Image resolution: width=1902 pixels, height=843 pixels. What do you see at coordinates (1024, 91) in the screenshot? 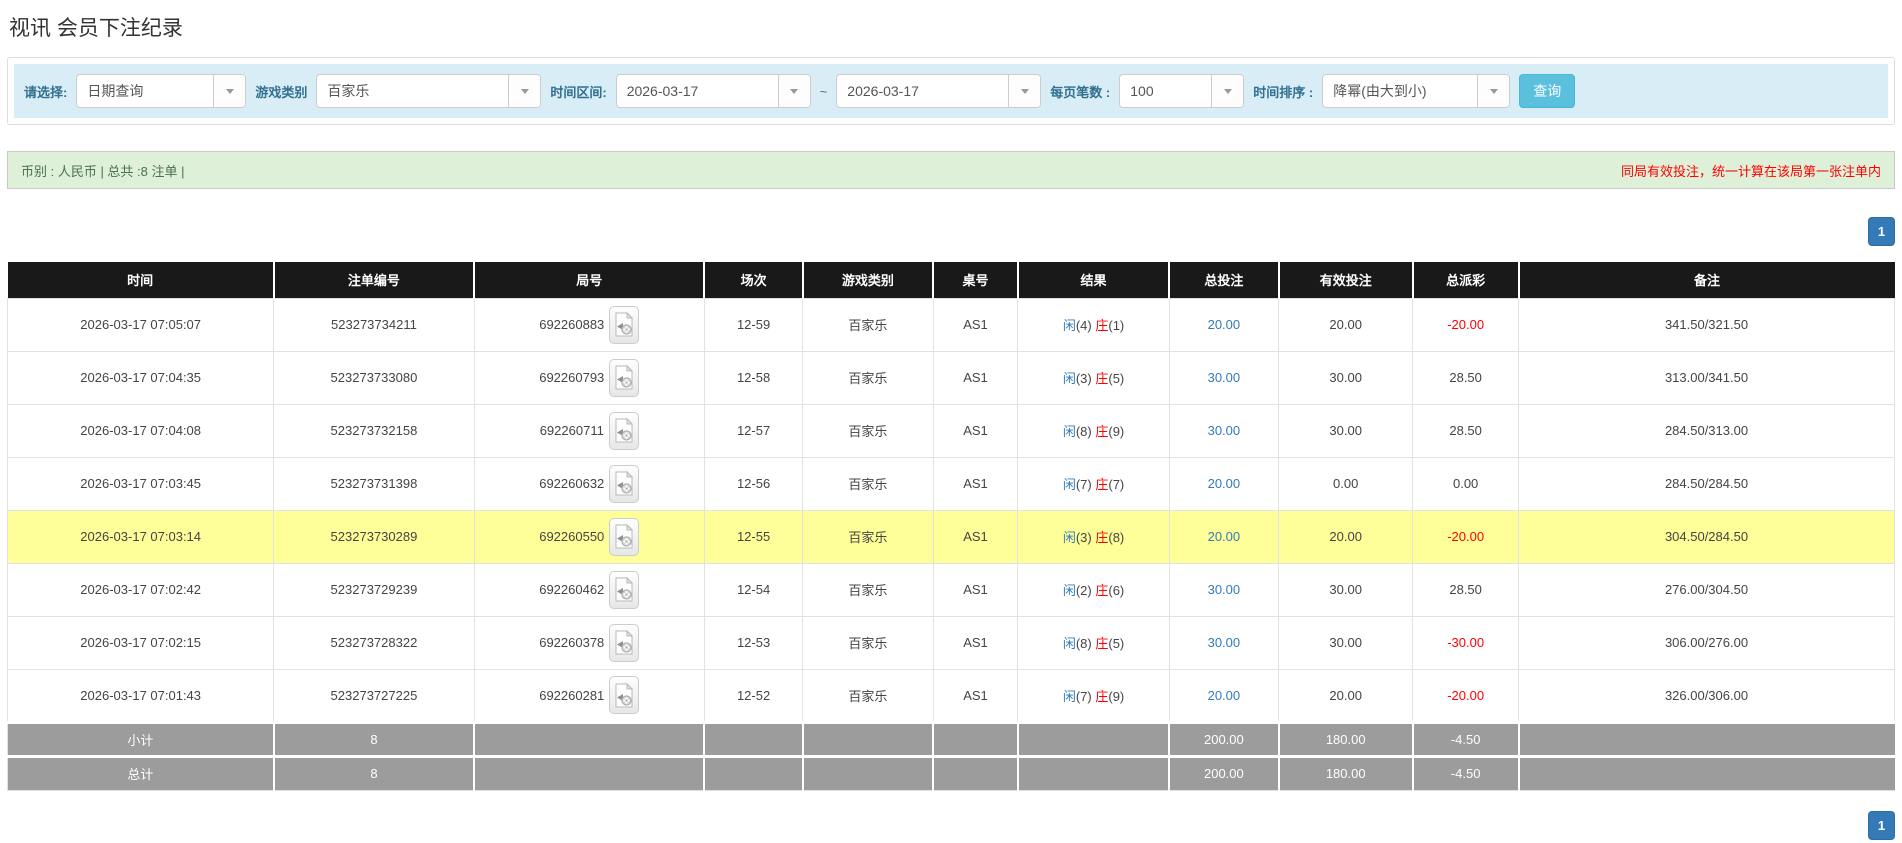
I see `date-to-dropdown-button` at bounding box center [1024, 91].